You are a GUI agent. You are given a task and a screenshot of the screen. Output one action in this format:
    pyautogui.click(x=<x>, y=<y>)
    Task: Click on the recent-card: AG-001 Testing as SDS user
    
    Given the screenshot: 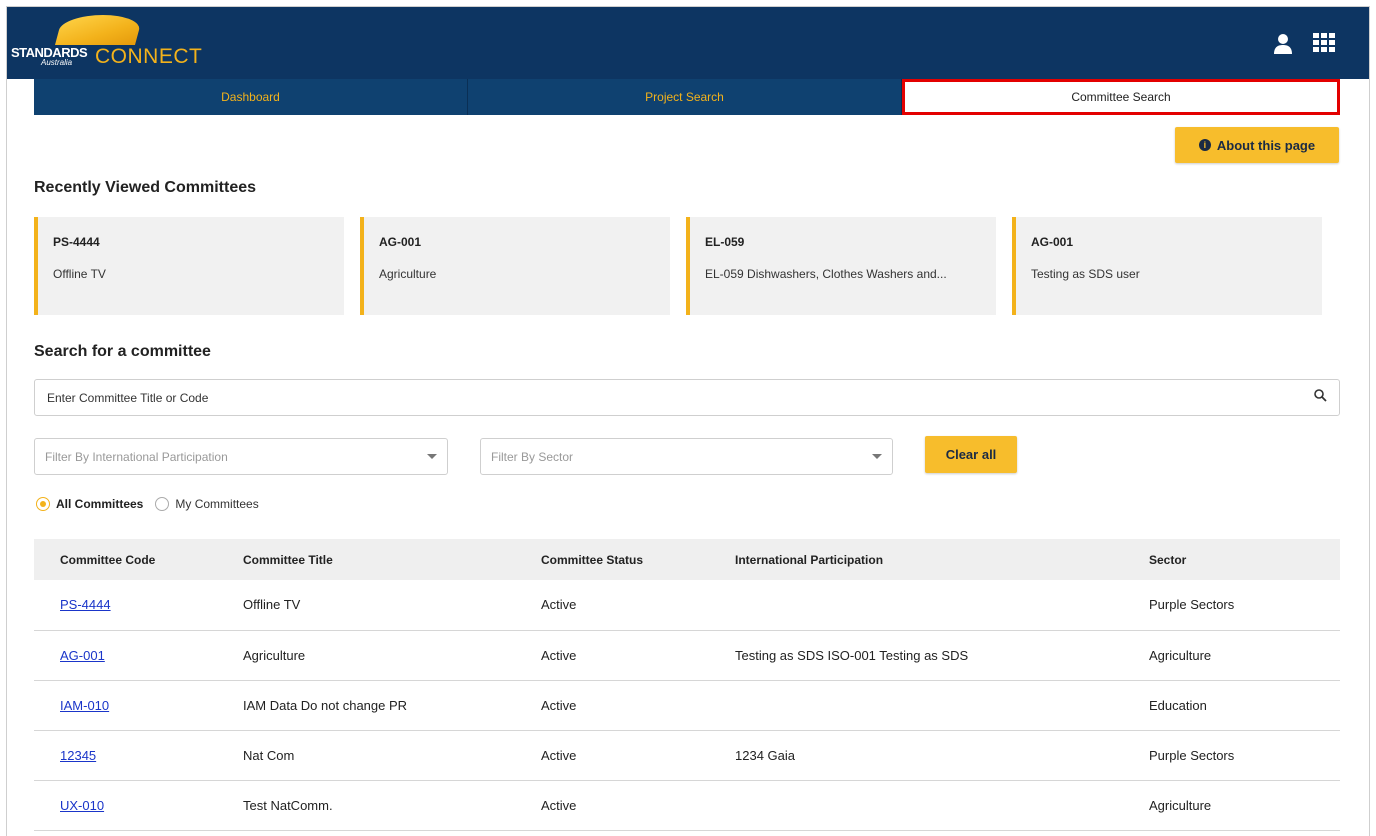 What is the action you would take?
    pyautogui.click(x=1167, y=266)
    